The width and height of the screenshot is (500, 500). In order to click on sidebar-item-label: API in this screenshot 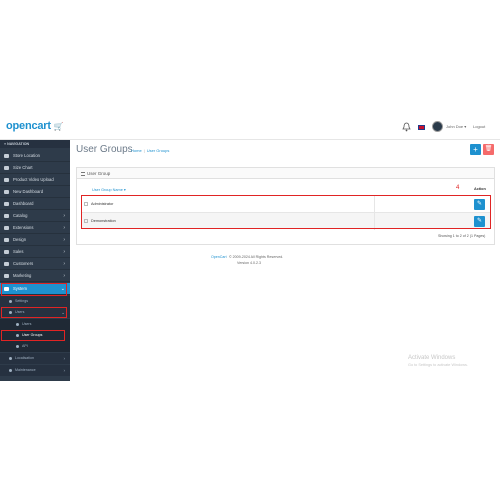, I will do `click(25, 346)`.